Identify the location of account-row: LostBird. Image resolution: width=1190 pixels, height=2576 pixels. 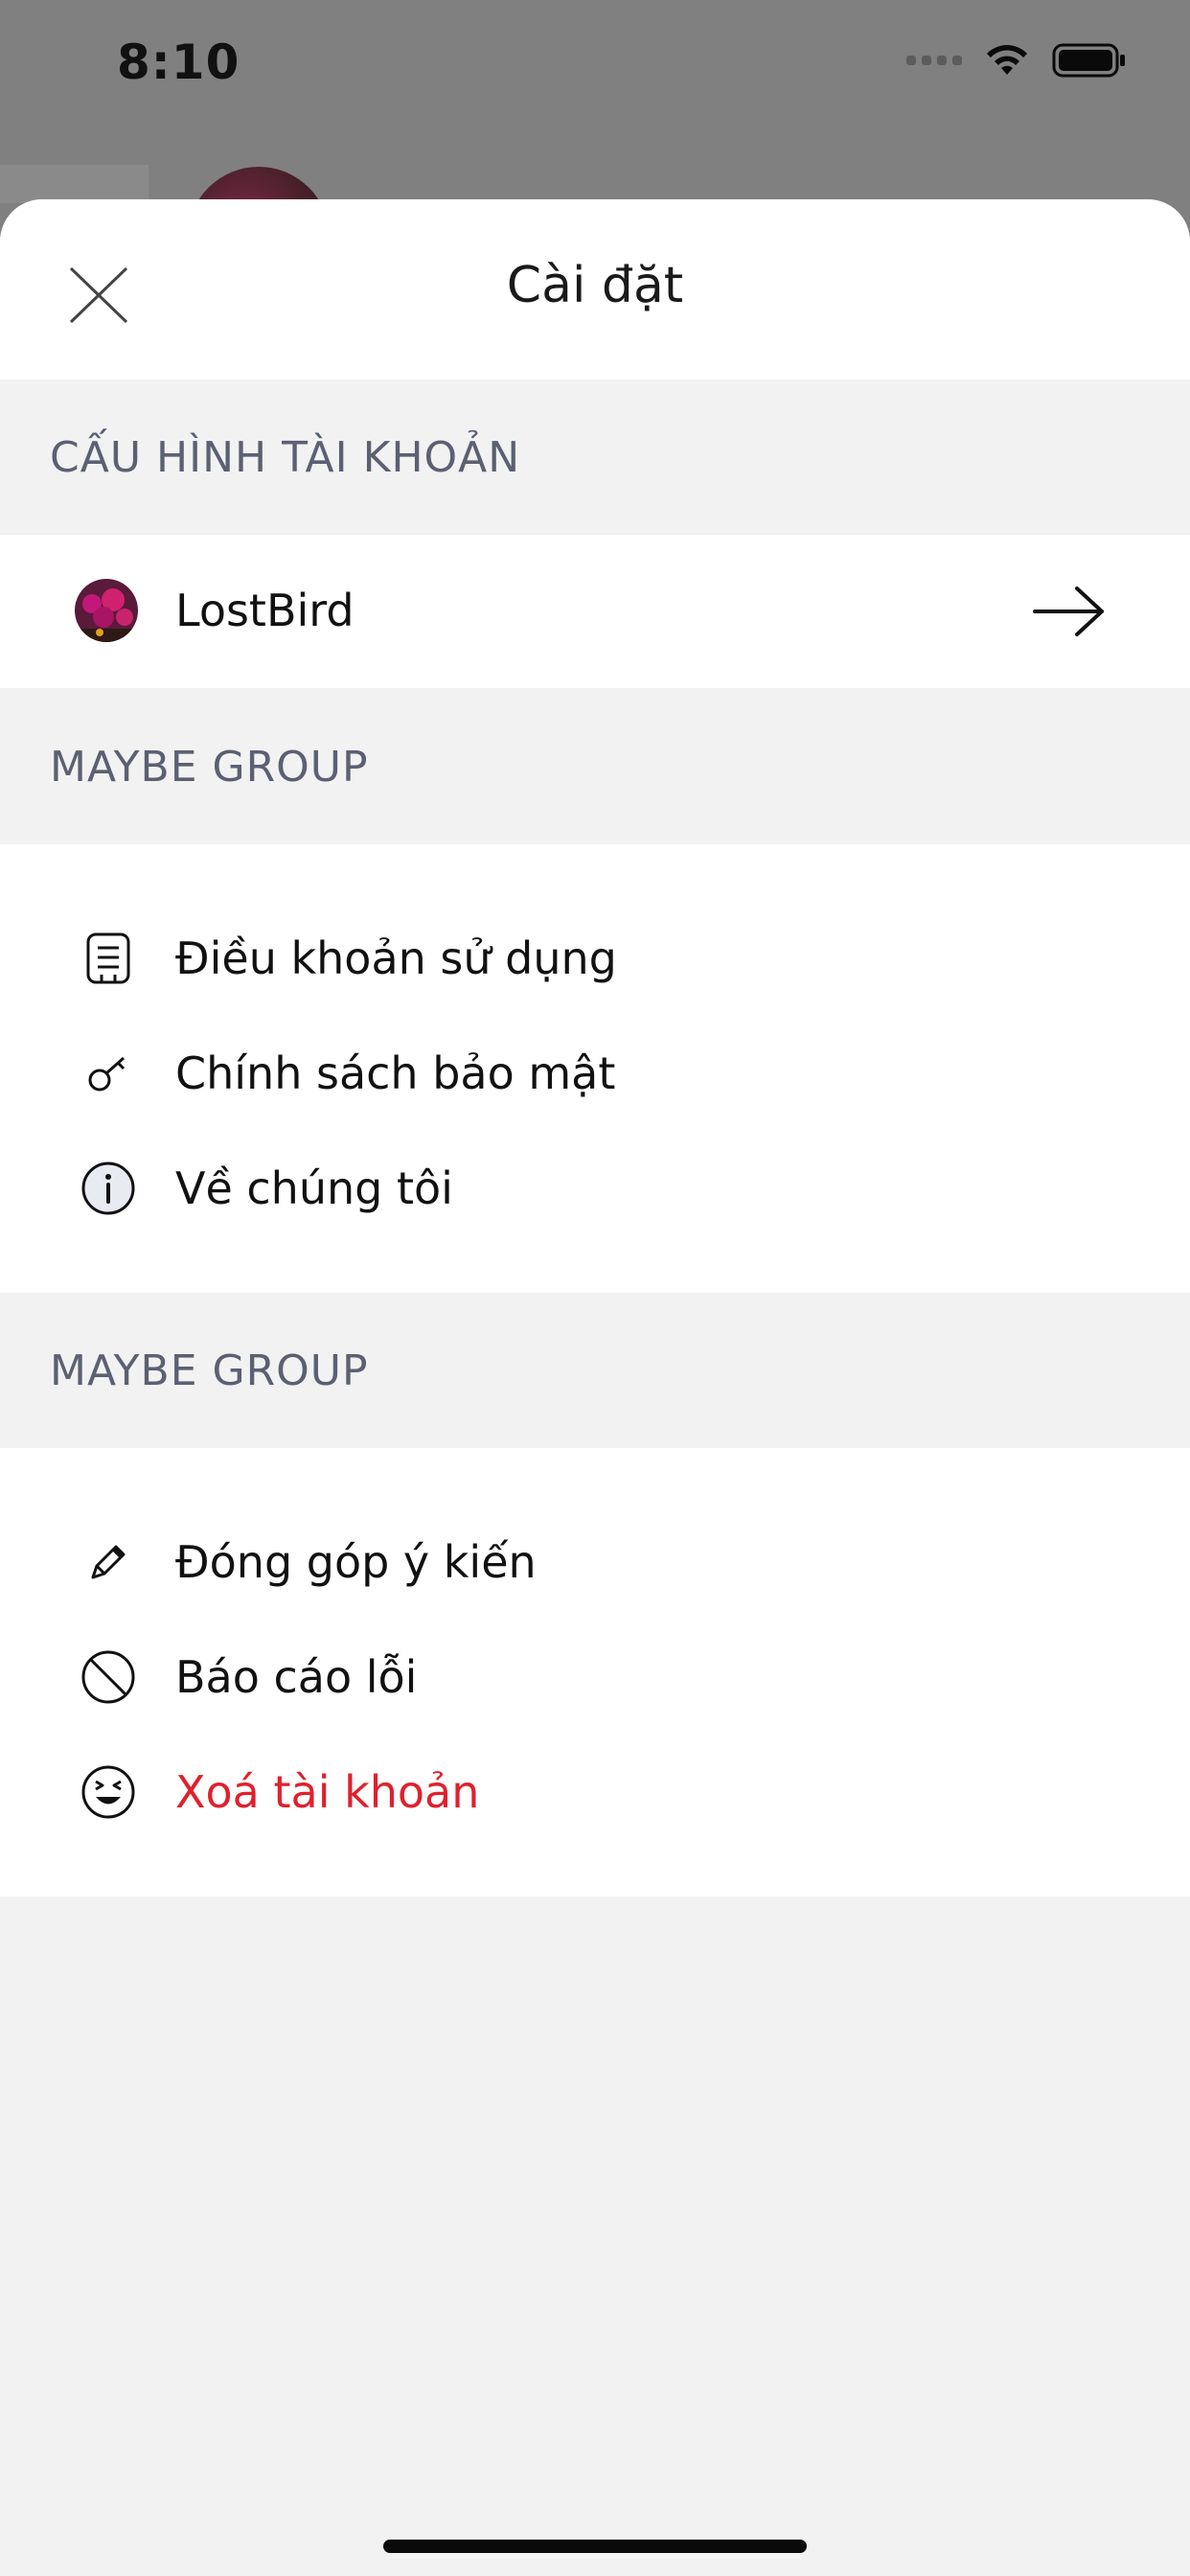
(595, 611).